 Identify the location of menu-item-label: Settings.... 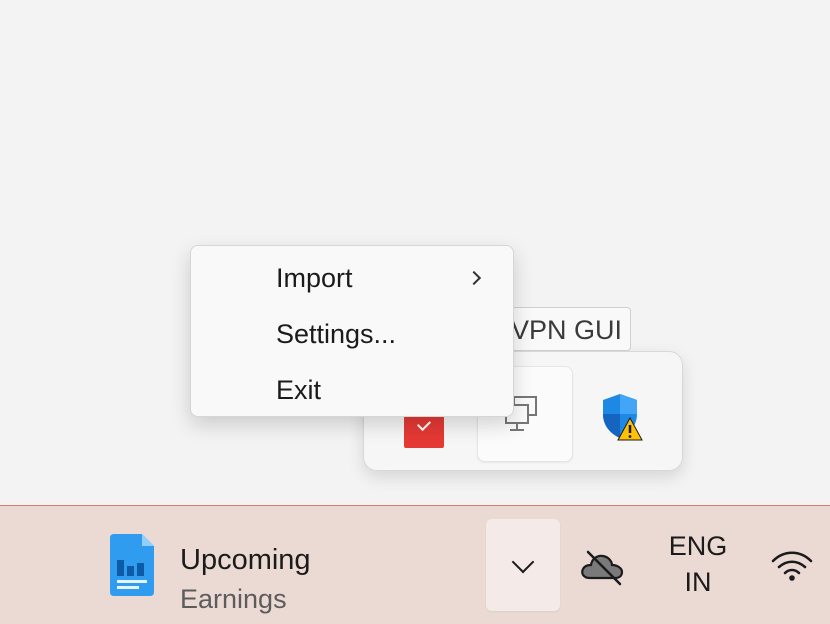
(336, 334).